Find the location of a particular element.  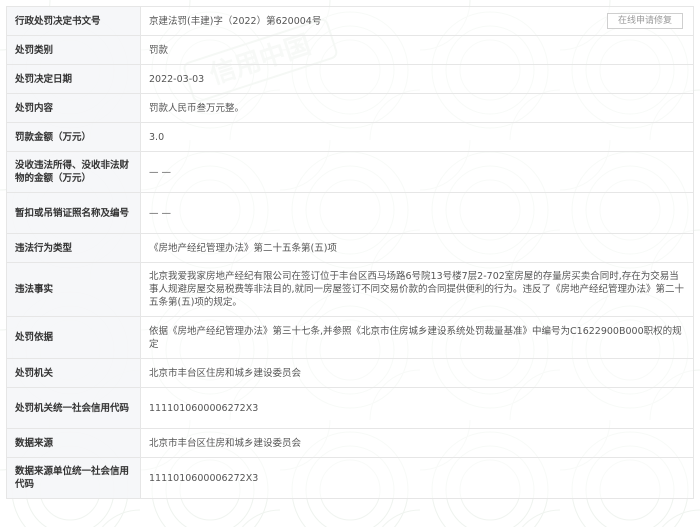

row-label: 处罚内容 is located at coordinates (73, 108).